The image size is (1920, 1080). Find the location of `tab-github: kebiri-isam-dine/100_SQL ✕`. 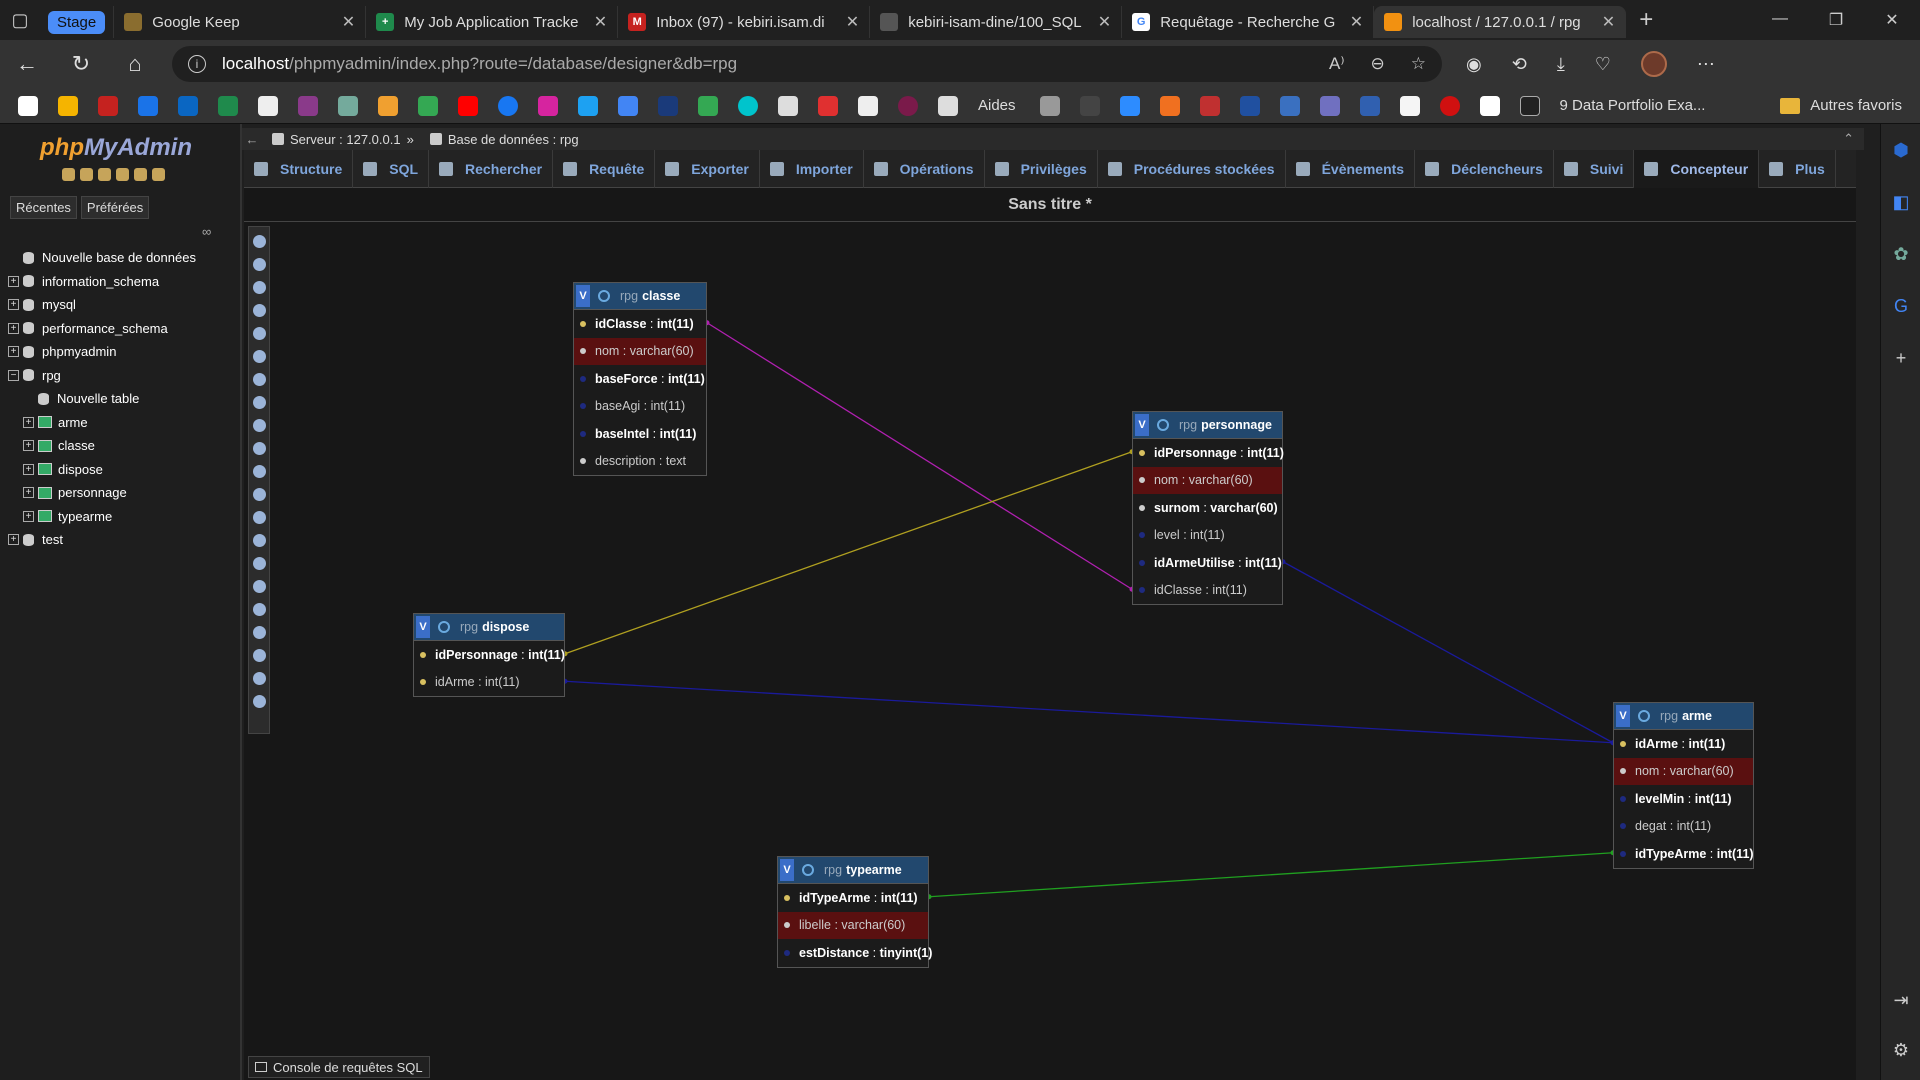

tab-github: kebiri-isam-dine/100_SQL ✕ is located at coordinates (996, 22).